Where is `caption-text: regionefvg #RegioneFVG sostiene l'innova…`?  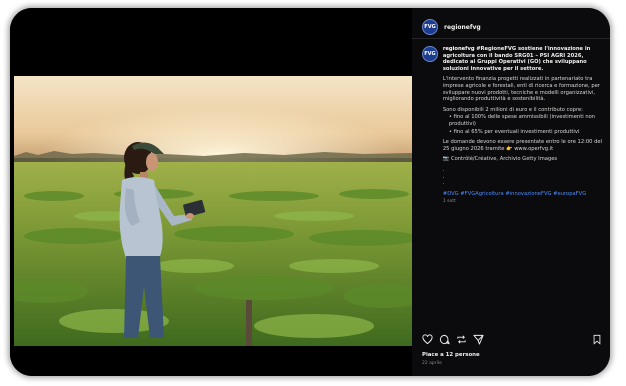 caption-text: regionefvg #RegioneFVG sostiene l'innova… is located at coordinates (523, 125).